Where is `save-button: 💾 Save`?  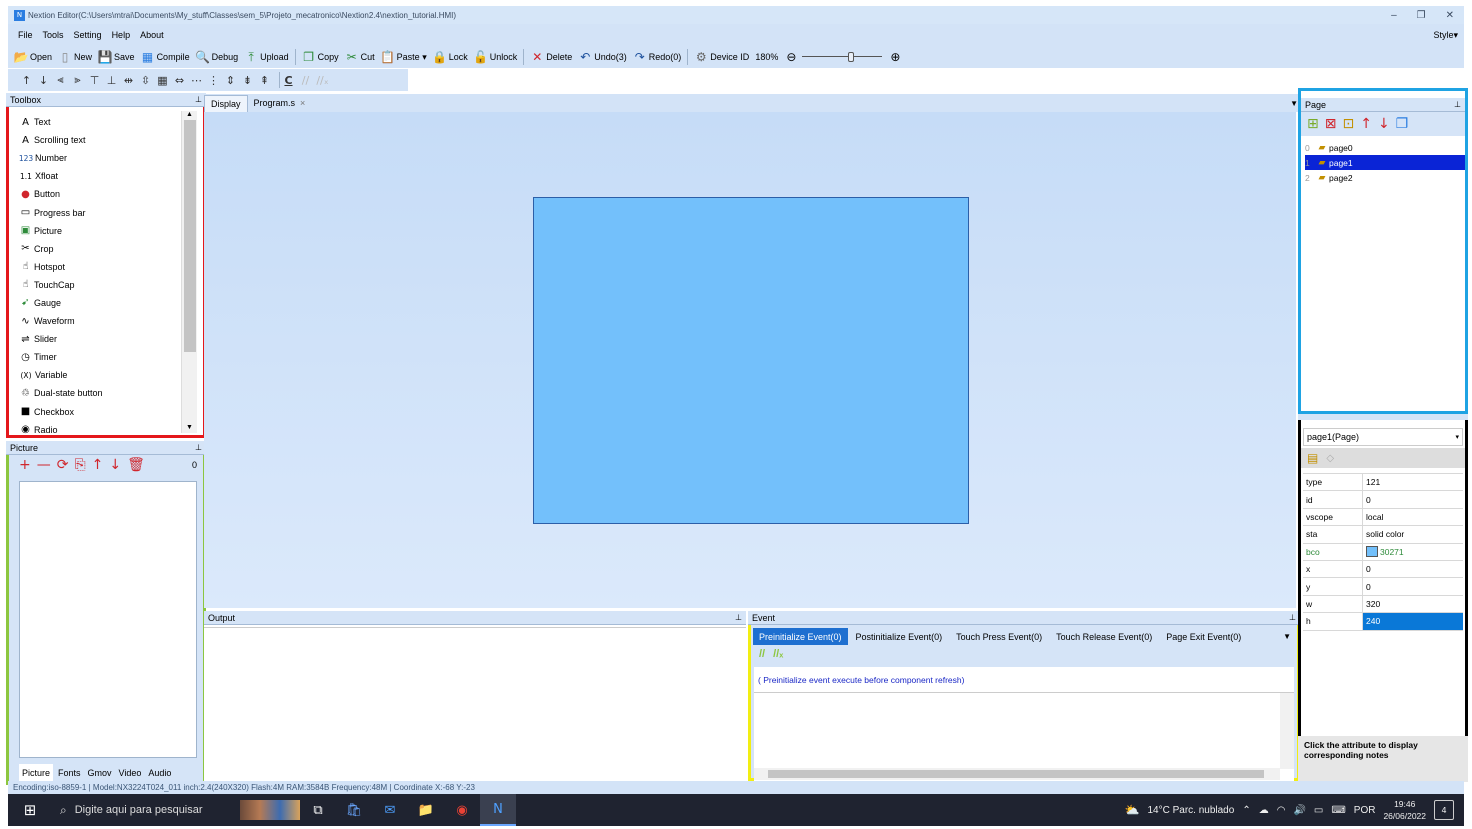 save-button: 💾 Save is located at coordinates (116, 57).